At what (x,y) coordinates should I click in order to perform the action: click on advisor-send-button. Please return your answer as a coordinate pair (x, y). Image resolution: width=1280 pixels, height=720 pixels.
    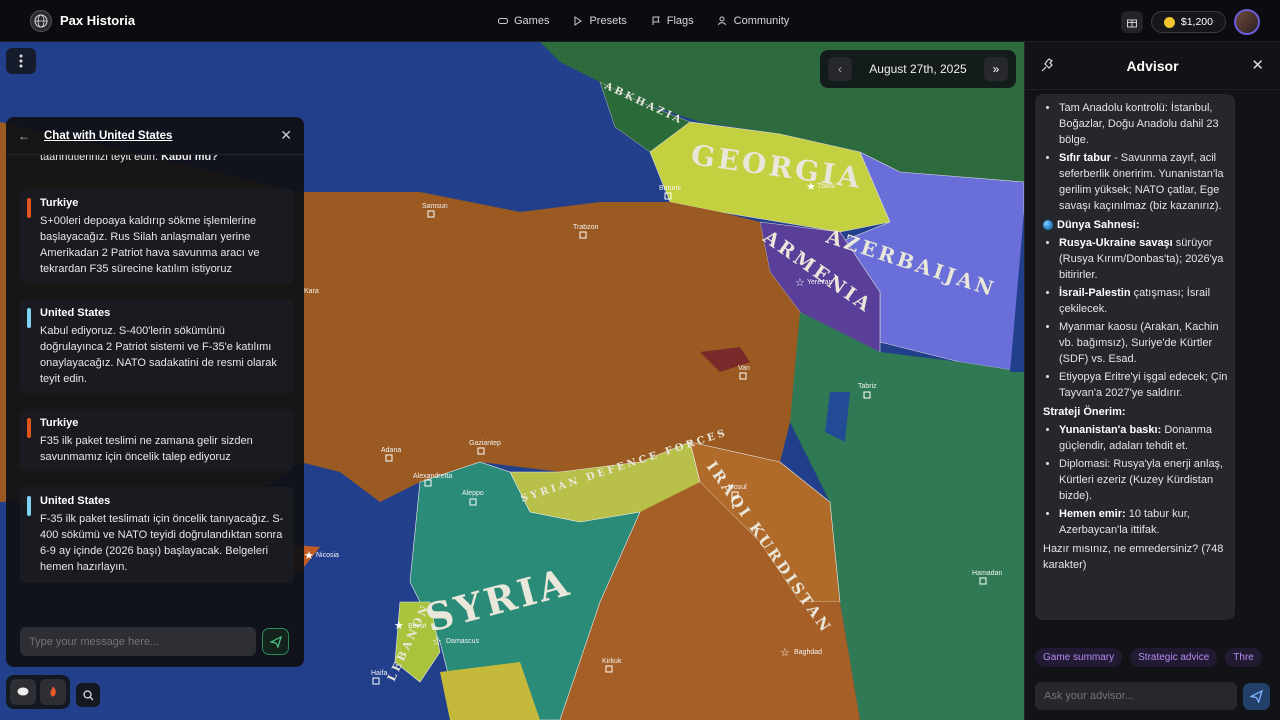
    Looking at the image, I should click on (1256, 696).